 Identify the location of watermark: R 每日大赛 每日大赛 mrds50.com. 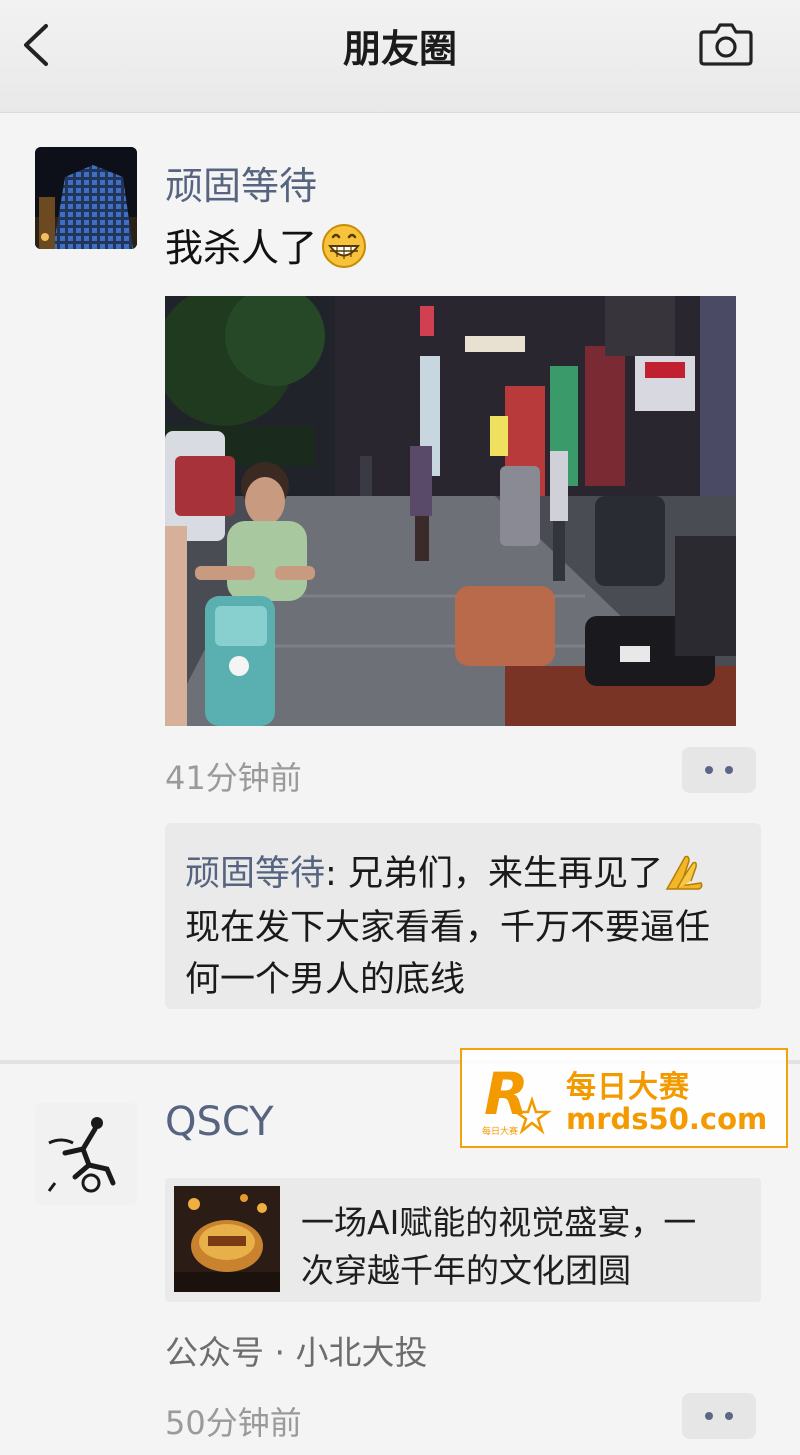
(624, 1098).